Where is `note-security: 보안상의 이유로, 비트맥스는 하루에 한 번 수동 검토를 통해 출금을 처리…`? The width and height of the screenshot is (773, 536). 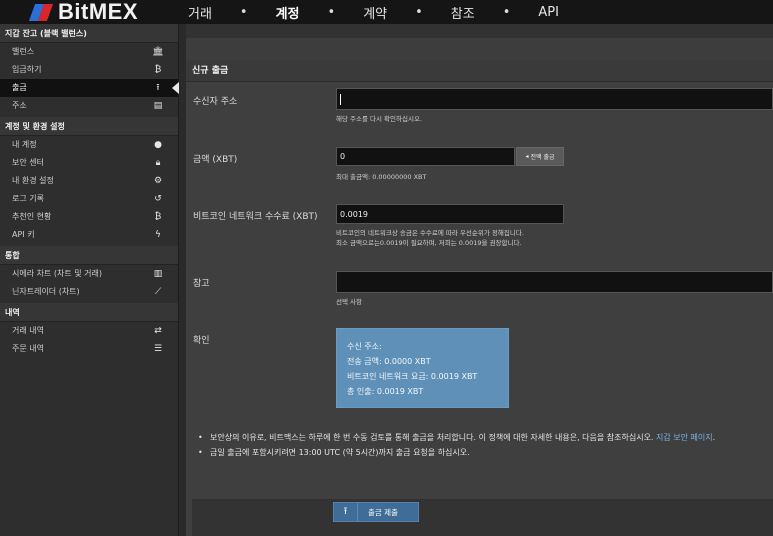 note-security: 보안상의 이유로, 비트맥스는 하루에 한 번 수동 검토를 통해 출금을 처리… is located at coordinates (481, 438).